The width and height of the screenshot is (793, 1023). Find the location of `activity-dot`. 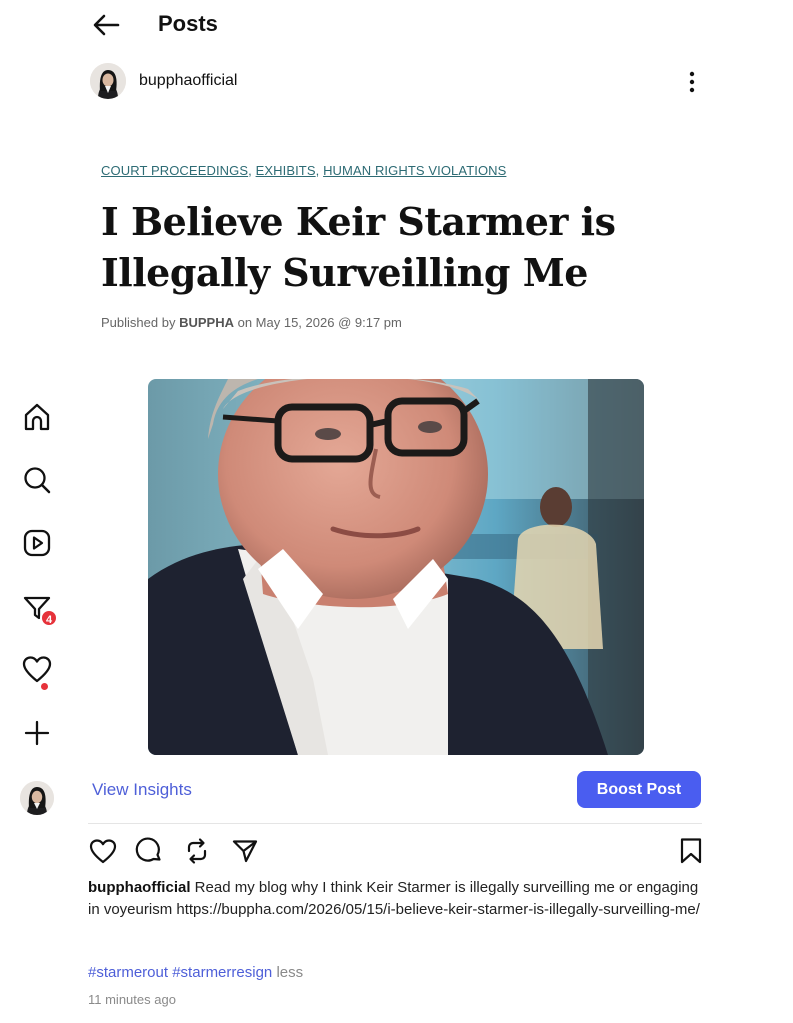

activity-dot is located at coordinates (44, 686).